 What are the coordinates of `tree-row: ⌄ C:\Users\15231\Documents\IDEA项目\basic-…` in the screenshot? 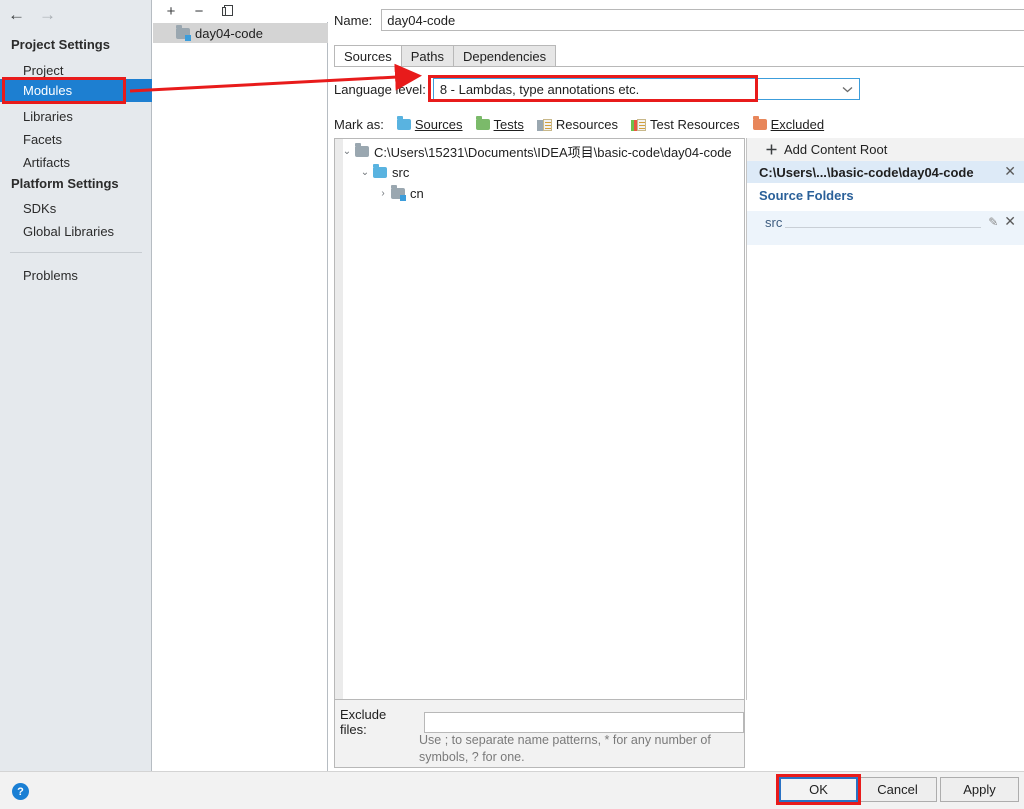 It's located at (539, 151).